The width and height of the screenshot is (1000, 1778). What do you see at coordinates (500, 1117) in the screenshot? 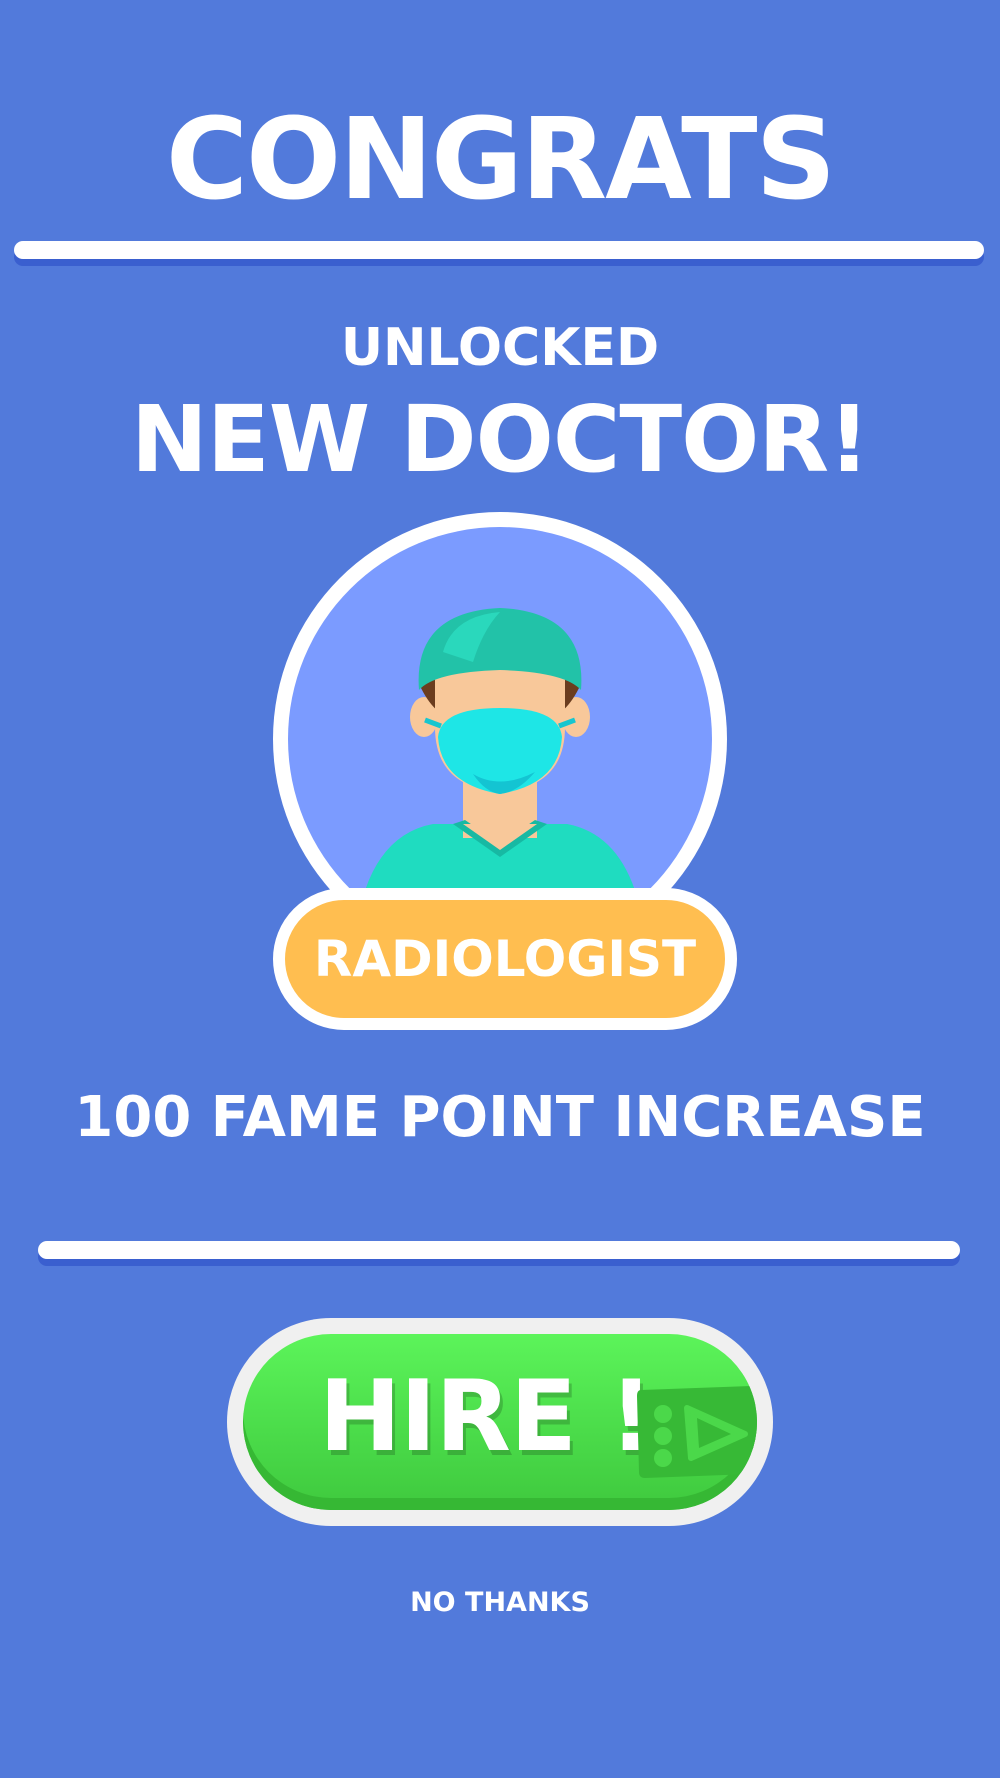
I see `fame-reward-text: 100 FAME POINT INCREASE` at bounding box center [500, 1117].